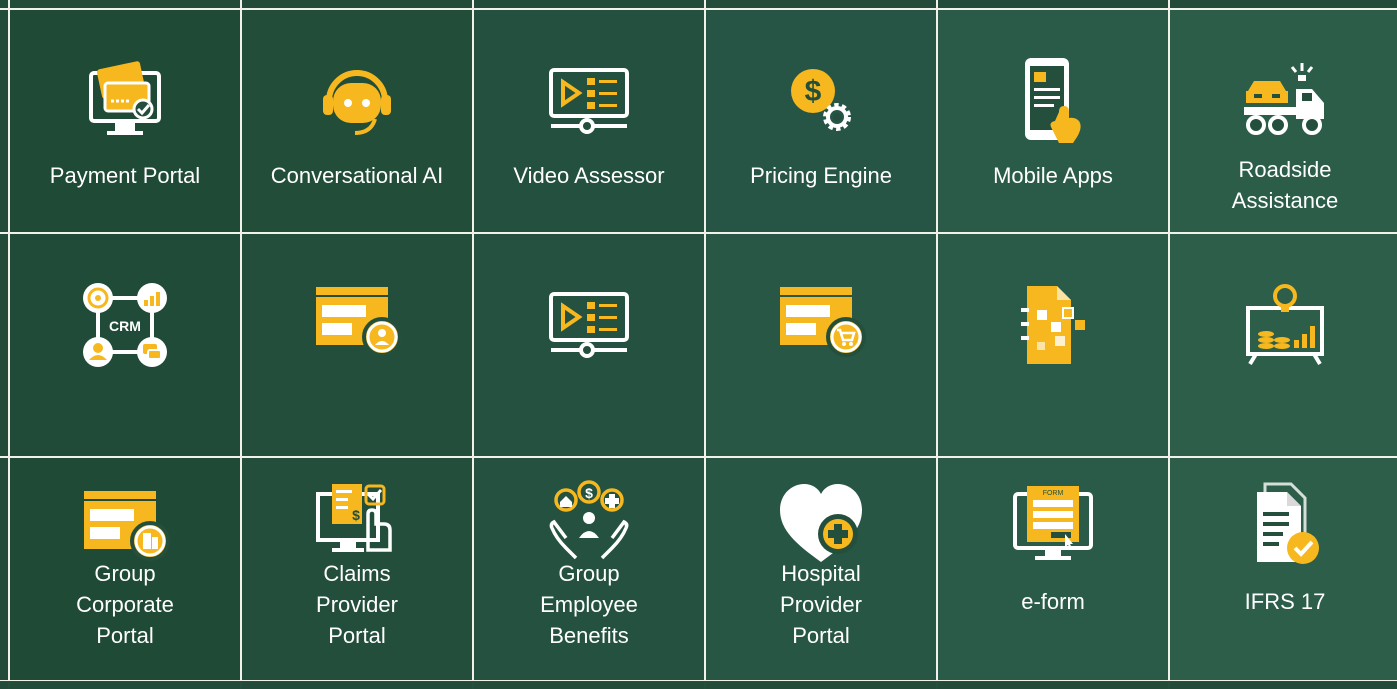 This screenshot has height=689, width=1397. I want to click on marvel-ai-icon, so click(1053, 325).